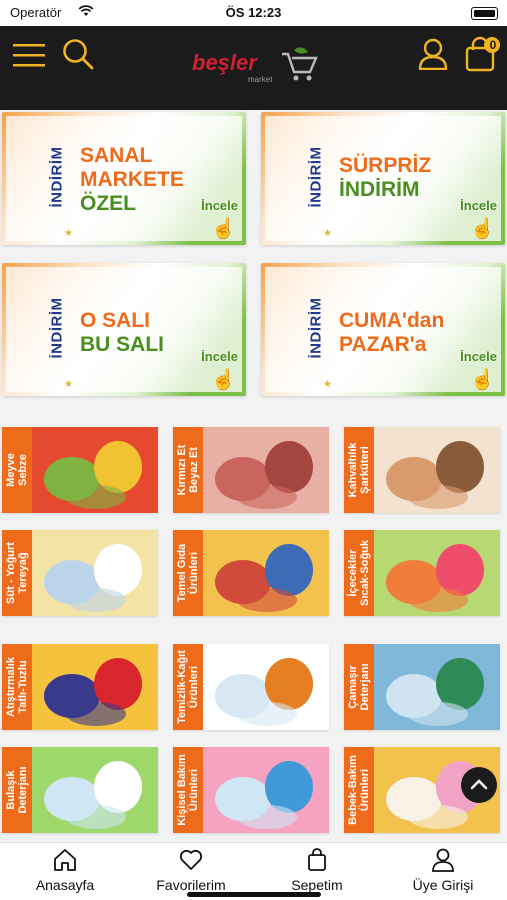  Describe the element at coordinates (251, 470) in the screenshot. I see `category-tile: Kırmızı Et Beyaz Et` at that location.